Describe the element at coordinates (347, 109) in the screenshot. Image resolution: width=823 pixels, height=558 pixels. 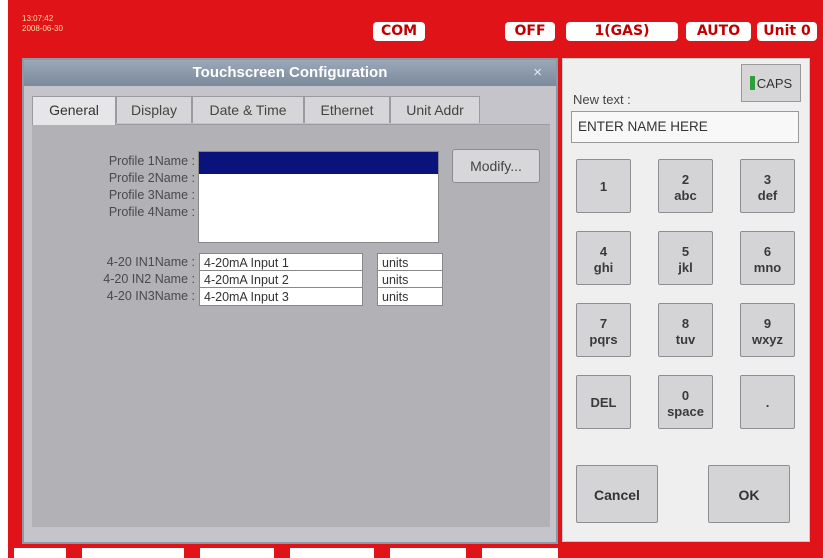
I see `tab-ethernet: Ethernet` at that location.